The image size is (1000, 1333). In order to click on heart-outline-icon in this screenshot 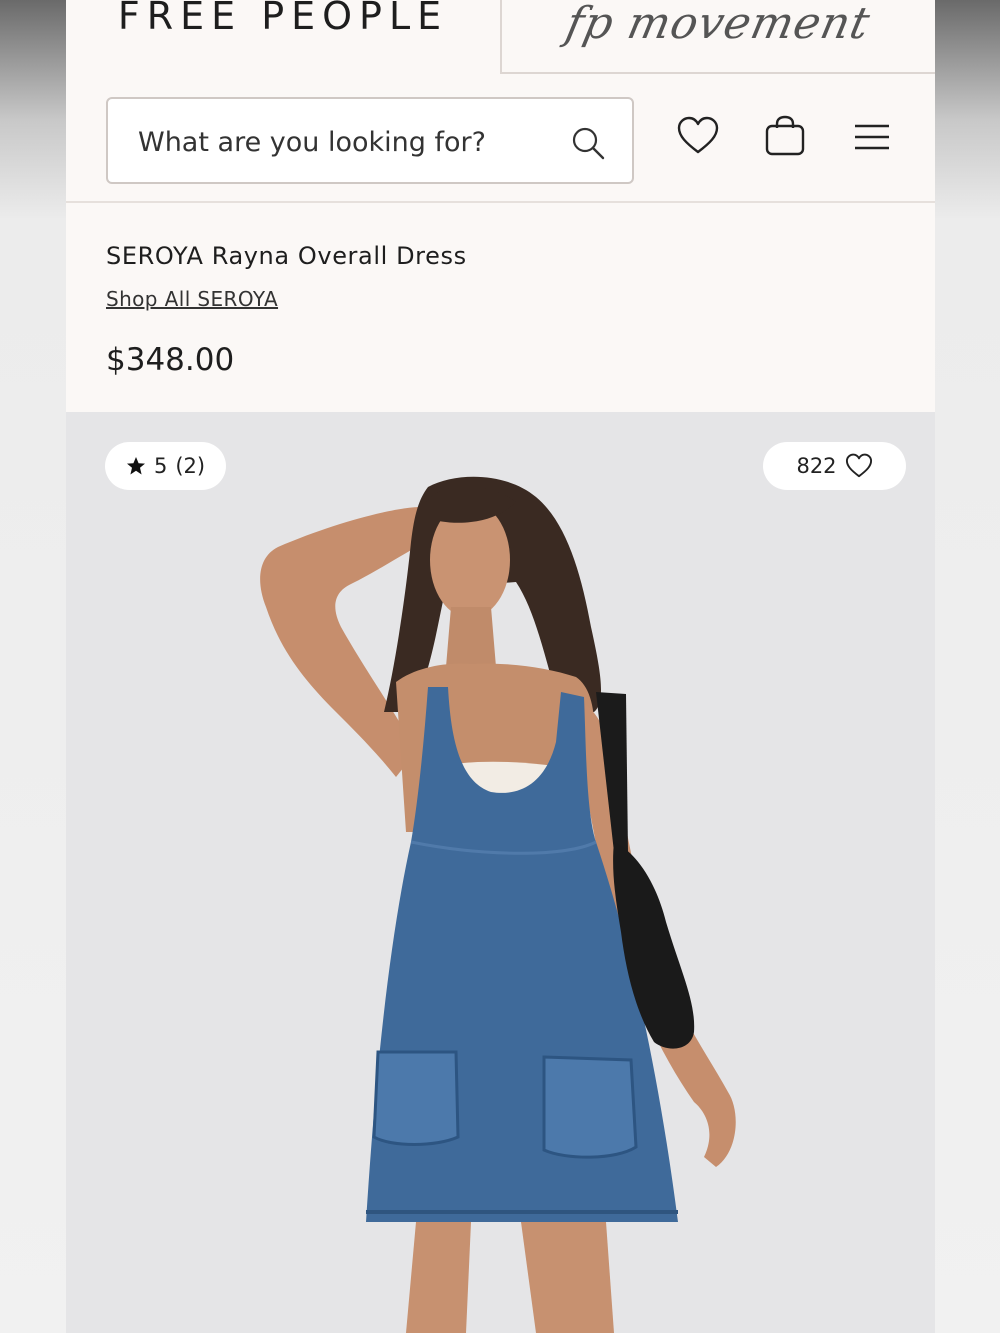, I will do `click(858, 465)`.